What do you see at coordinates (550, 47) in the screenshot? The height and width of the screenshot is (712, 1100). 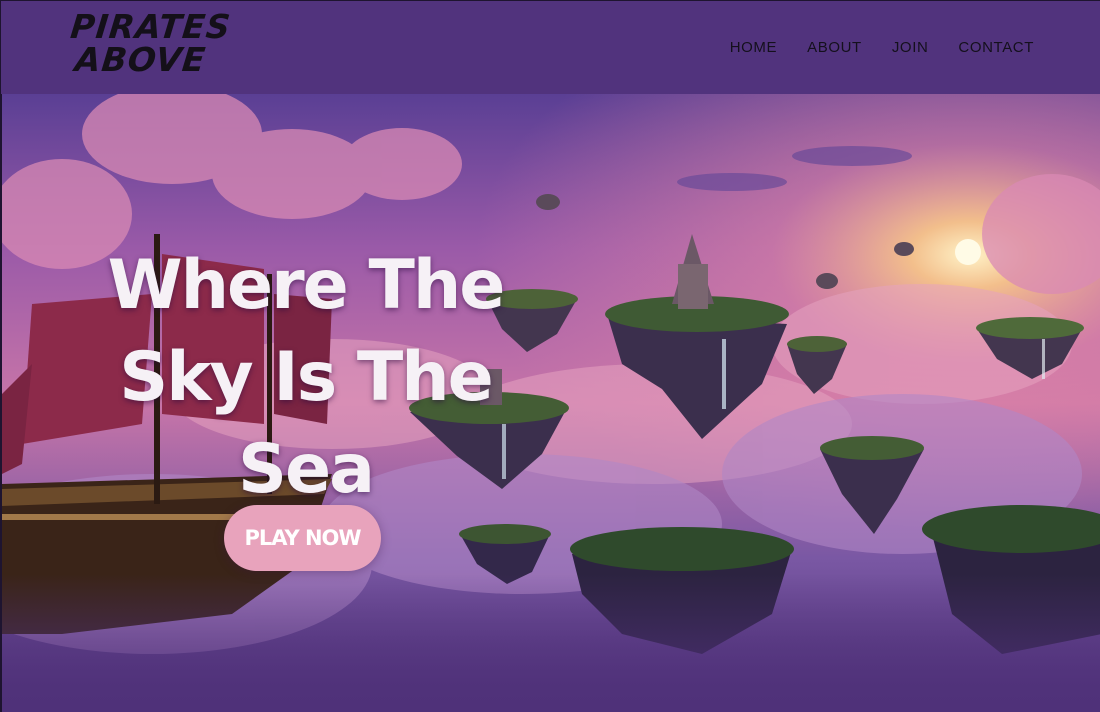 I see `top-navigation-bar: PIRATES ABOVE HOME ABOUT JOIN CONTACT` at bounding box center [550, 47].